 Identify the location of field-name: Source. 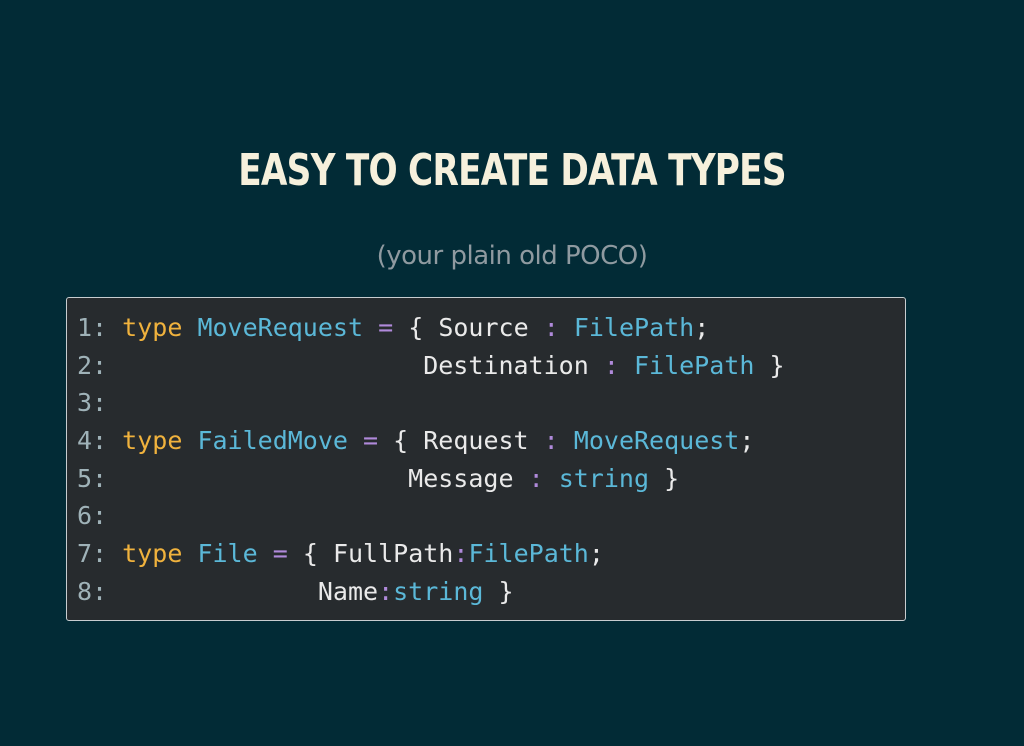
(483, 327).